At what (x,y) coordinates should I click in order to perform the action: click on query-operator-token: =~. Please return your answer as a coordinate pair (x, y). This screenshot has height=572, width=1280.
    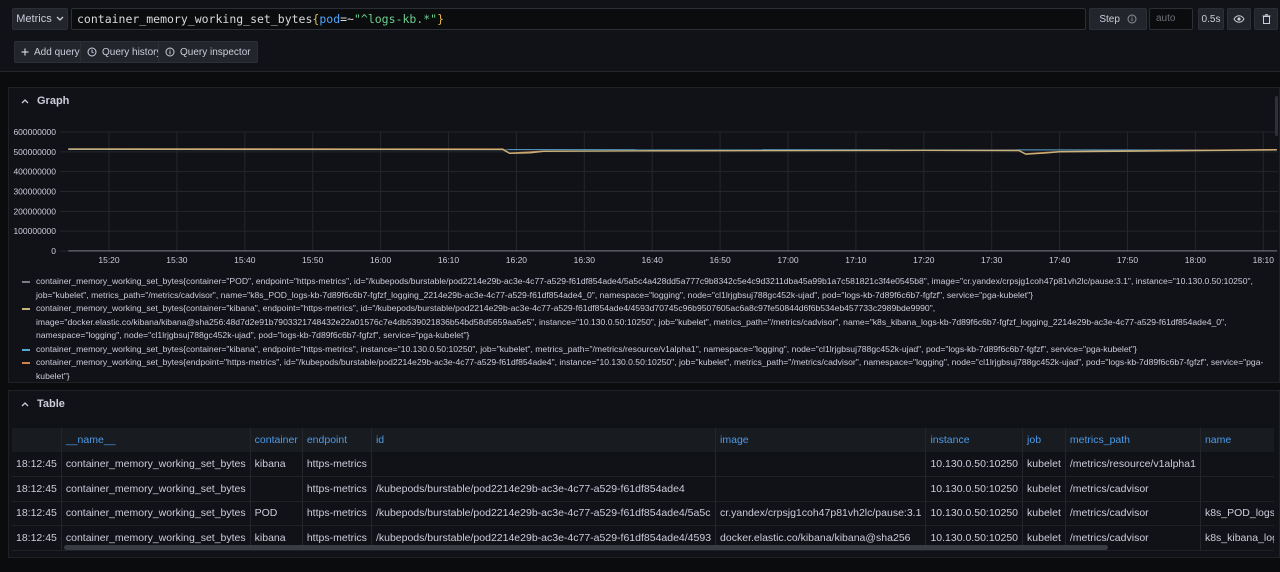
    Looking at the image, I should click on (347, 19).